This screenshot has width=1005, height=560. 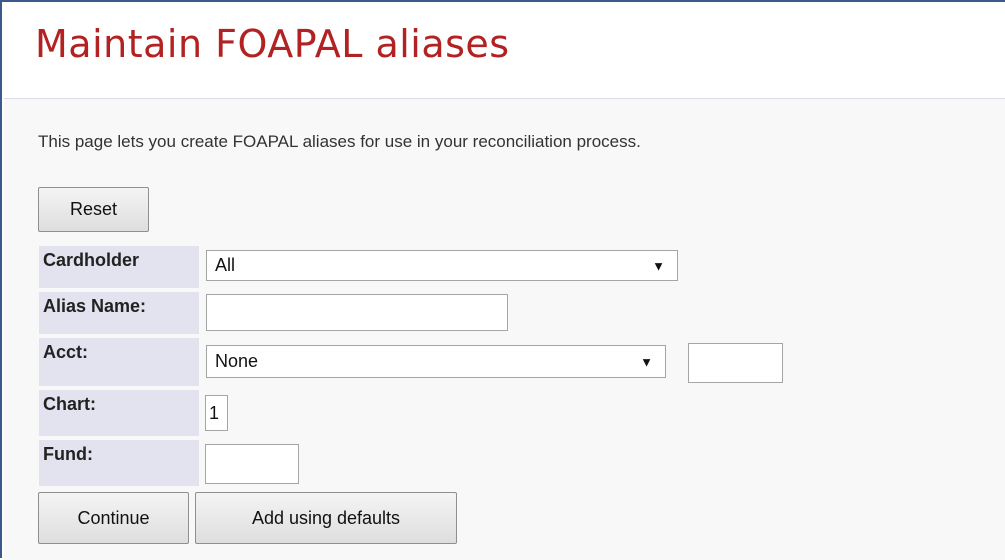 What do you see at coordinates (436, 361) in the screenshot?
I see `acct-select: None ▼` at bounding box center [436, 361].